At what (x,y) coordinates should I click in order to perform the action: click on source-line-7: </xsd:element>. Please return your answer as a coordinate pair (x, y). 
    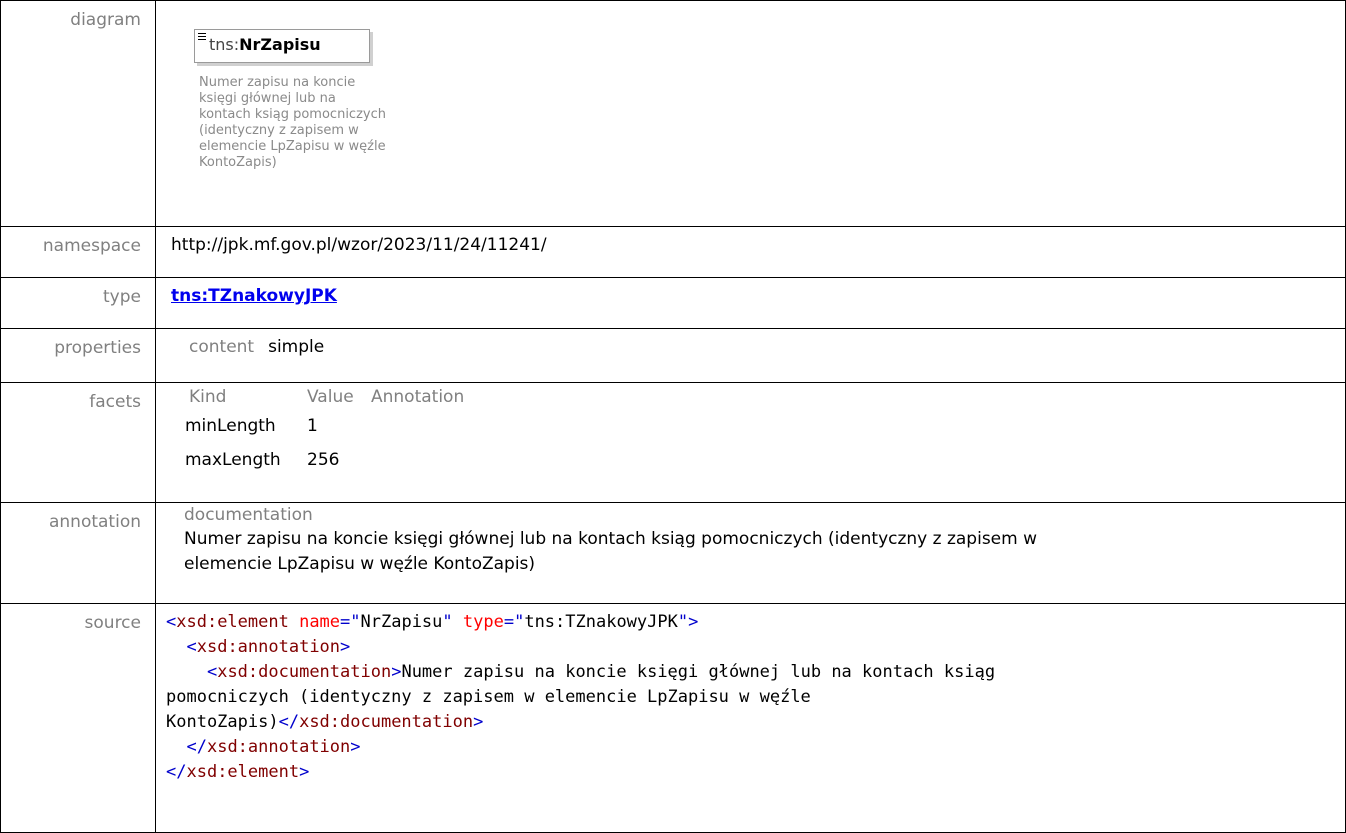
    Looking at the image, I should click on (238, 771).